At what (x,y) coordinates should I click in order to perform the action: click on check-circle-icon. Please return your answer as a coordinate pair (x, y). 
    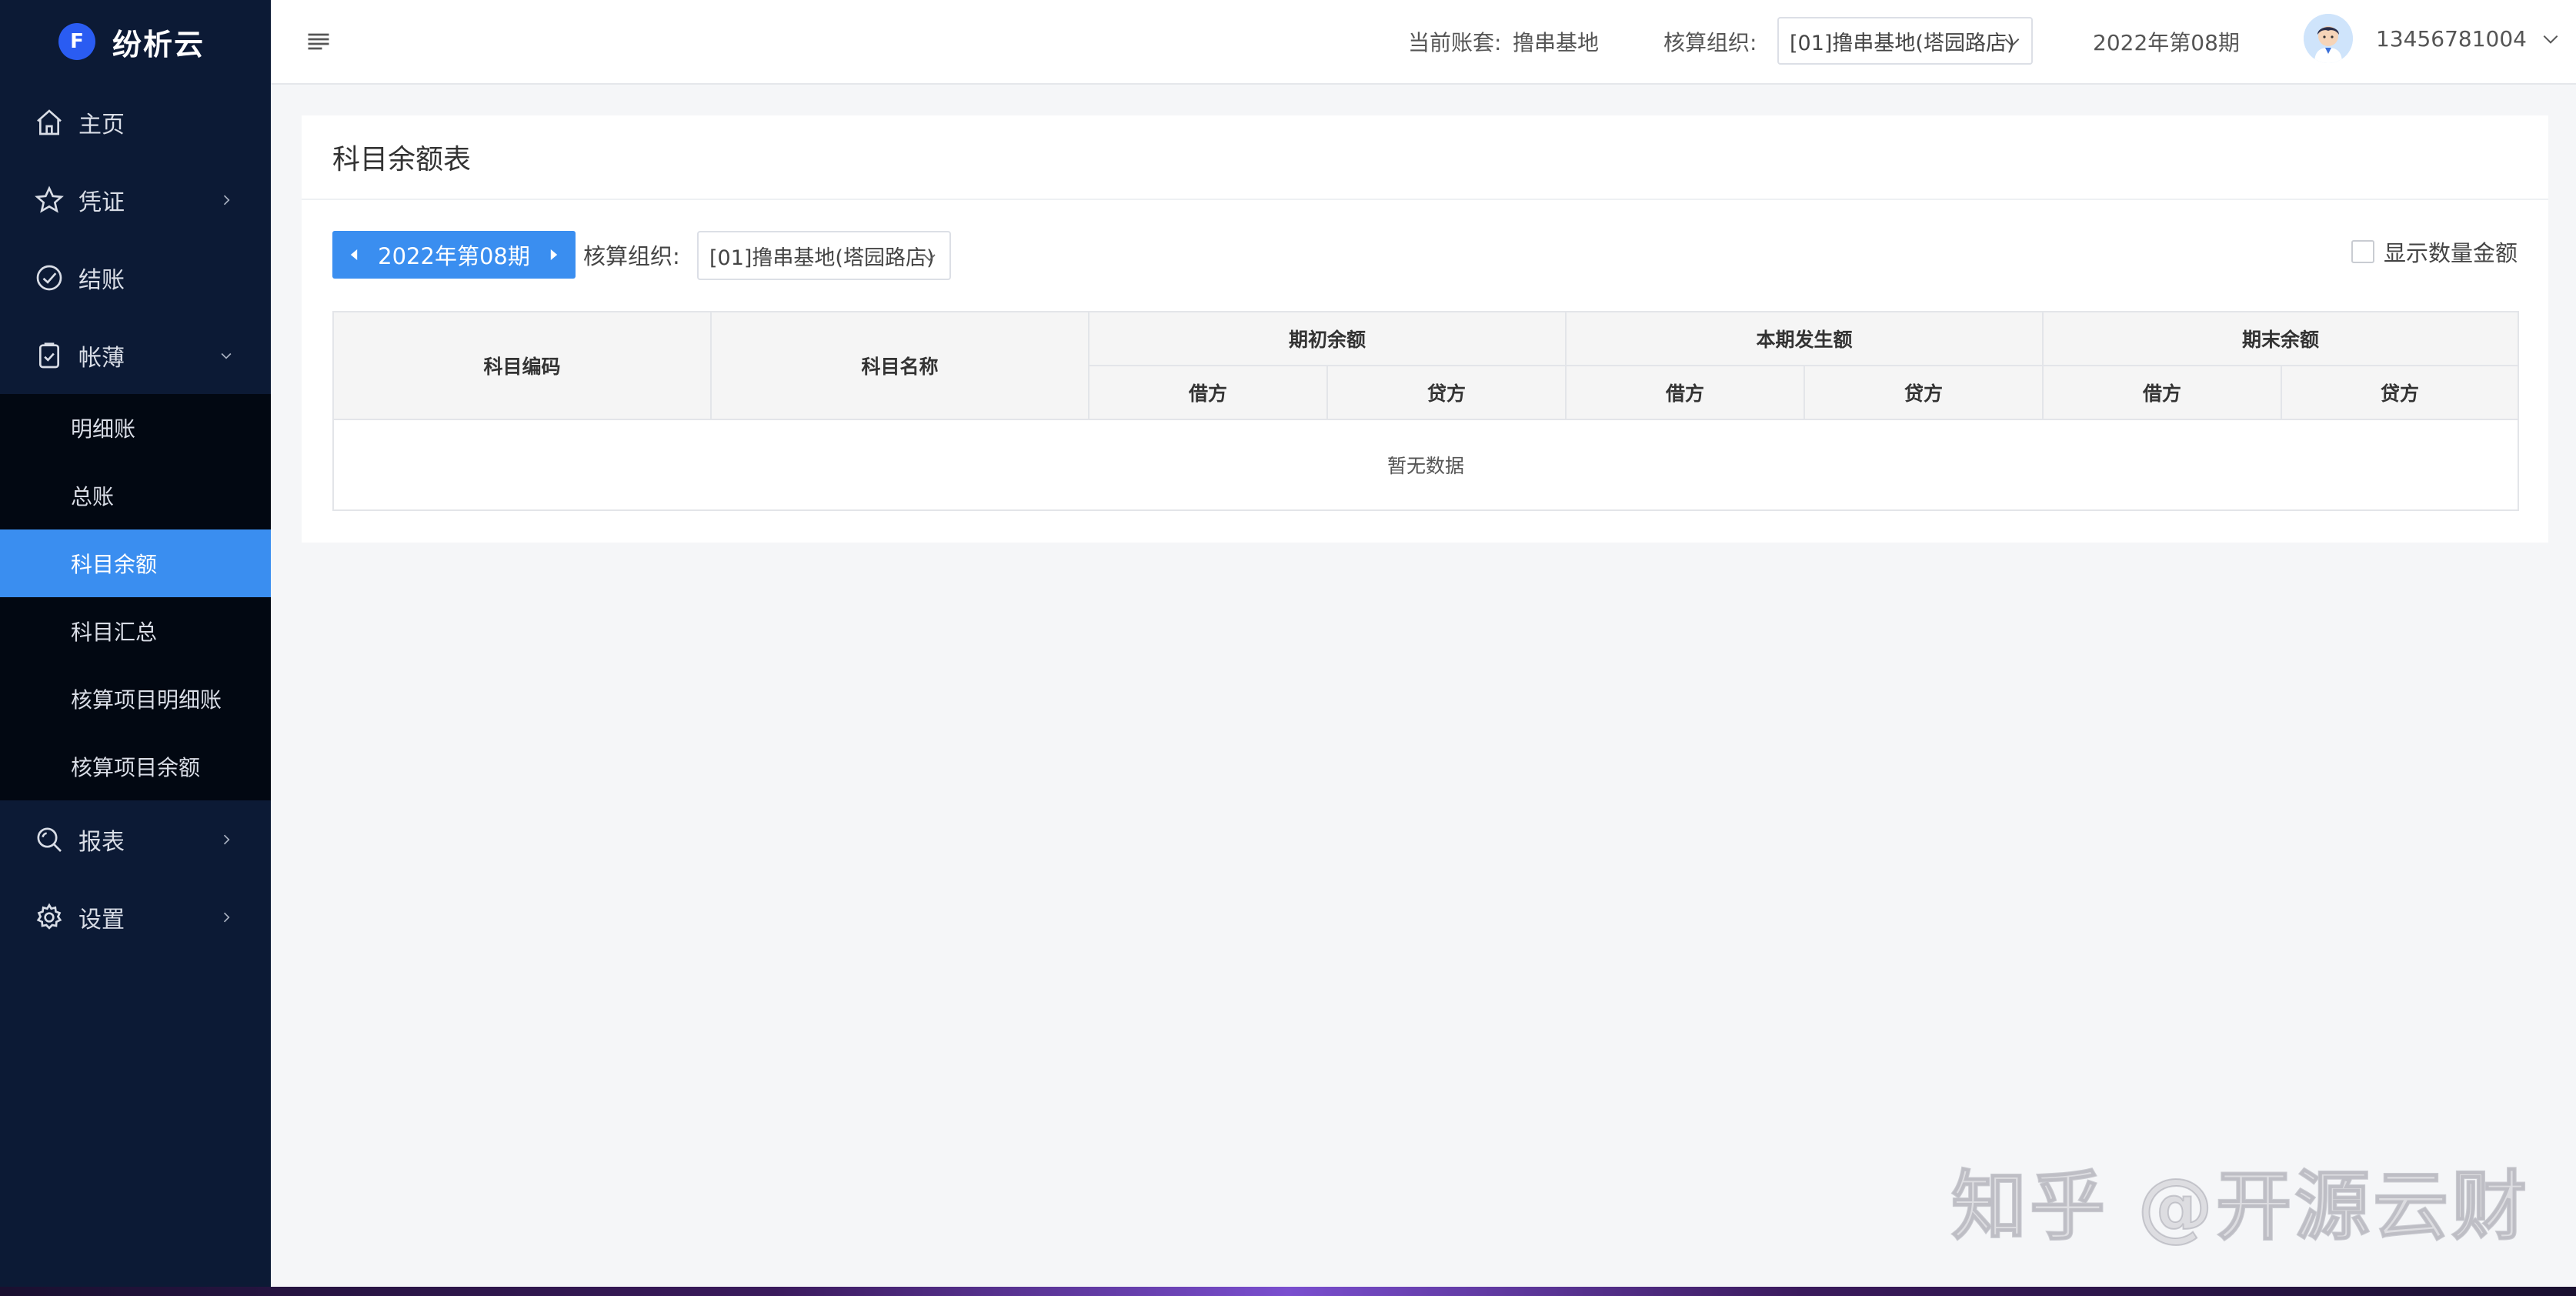
    Looking at the image, I should click on (49, 278).